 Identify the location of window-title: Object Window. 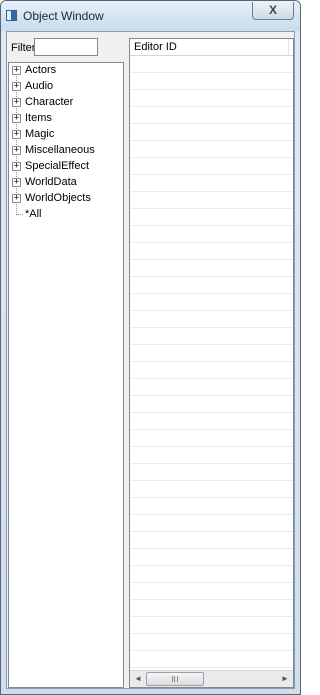
(63, 16).